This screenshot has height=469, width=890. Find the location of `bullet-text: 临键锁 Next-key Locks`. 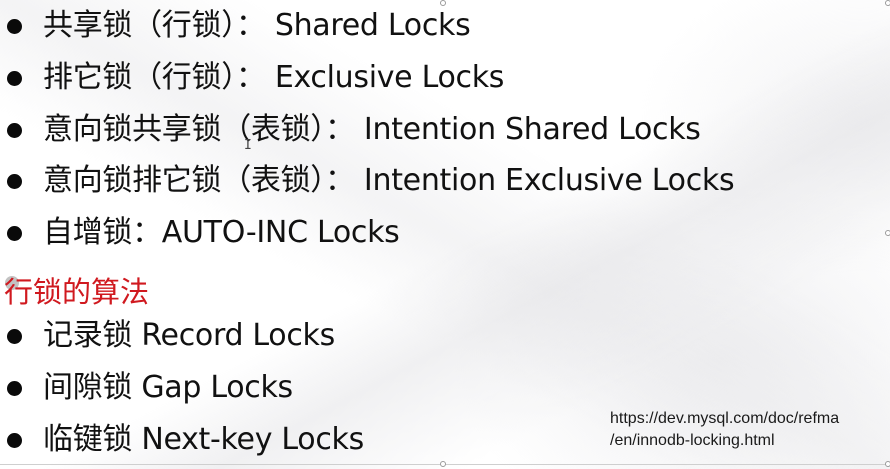

bullet-text: 临键锁 Next-key Locks is located at coordinates (203, 439).